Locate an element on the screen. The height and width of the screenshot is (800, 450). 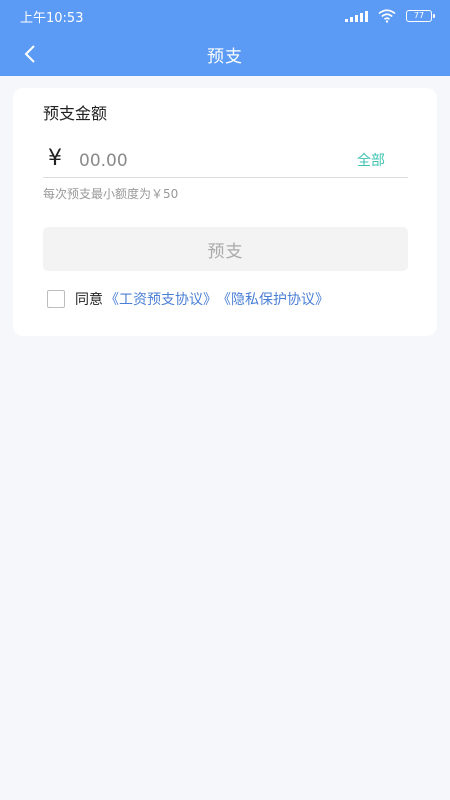
agreement-row: 同意 《工资预支协议》 《隐私保护协议》 is located at coordinates (188, 299).